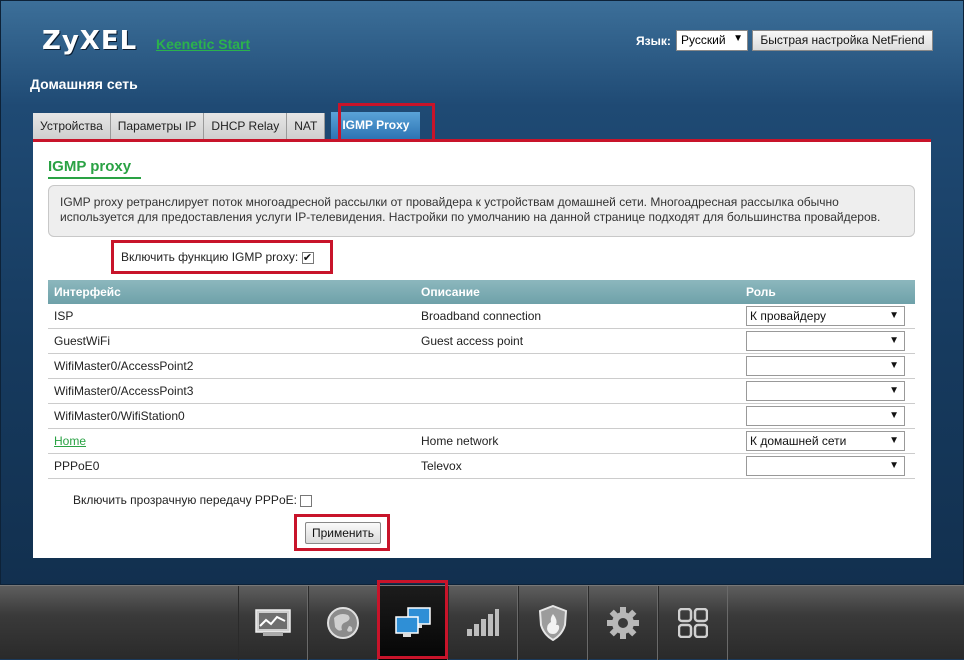 The image size is (964, 660). What do you see at coordinates (842, 40) in the screenshot?
I see `netfriend-button: Быстрая настройка NetFriend` at bounding box center [842, 40].